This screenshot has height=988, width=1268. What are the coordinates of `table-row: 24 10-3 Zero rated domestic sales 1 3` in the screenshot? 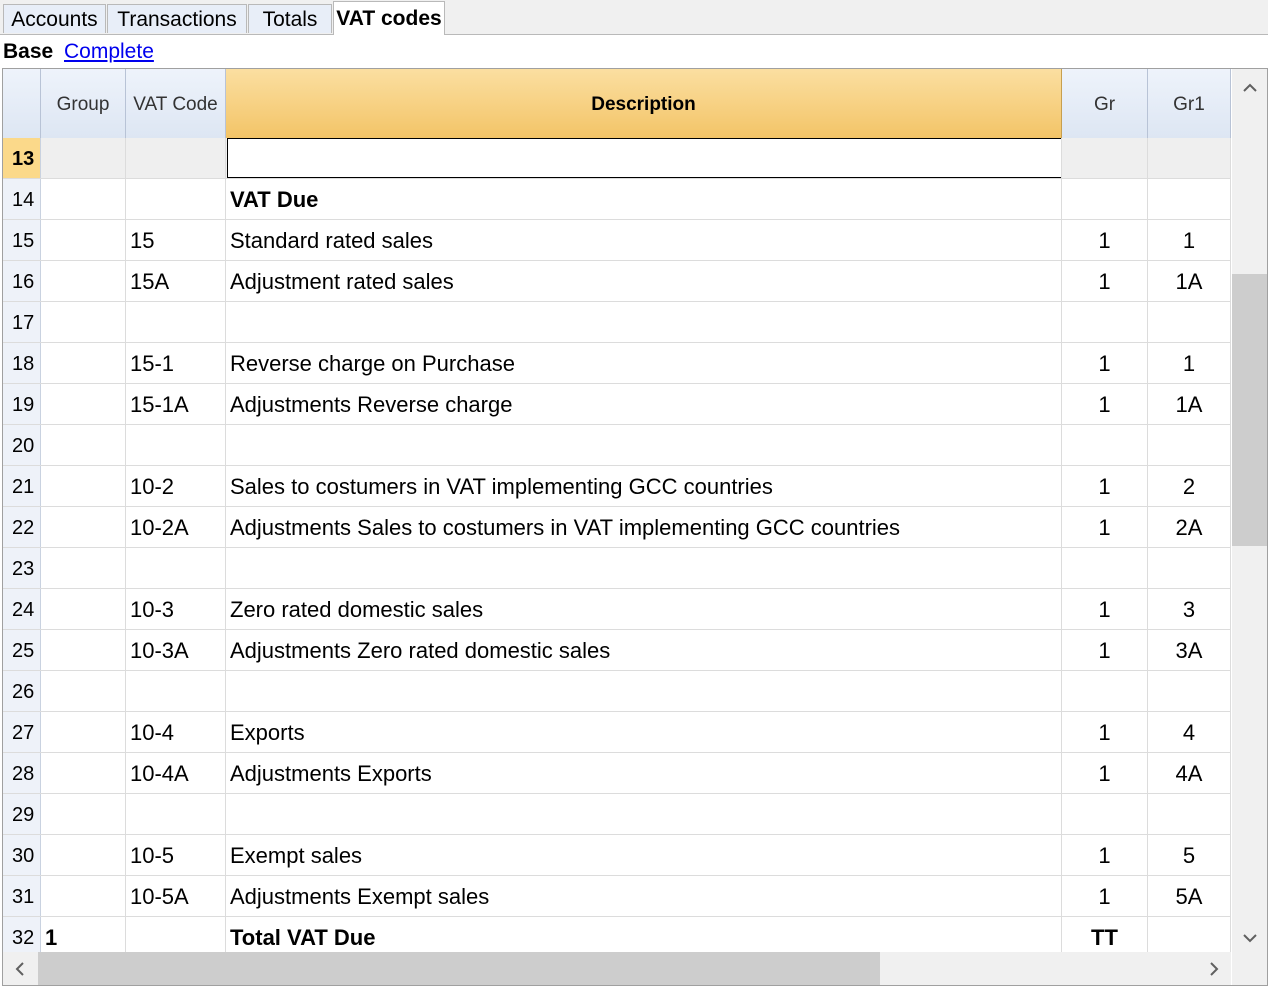 It's located at (617, 609).